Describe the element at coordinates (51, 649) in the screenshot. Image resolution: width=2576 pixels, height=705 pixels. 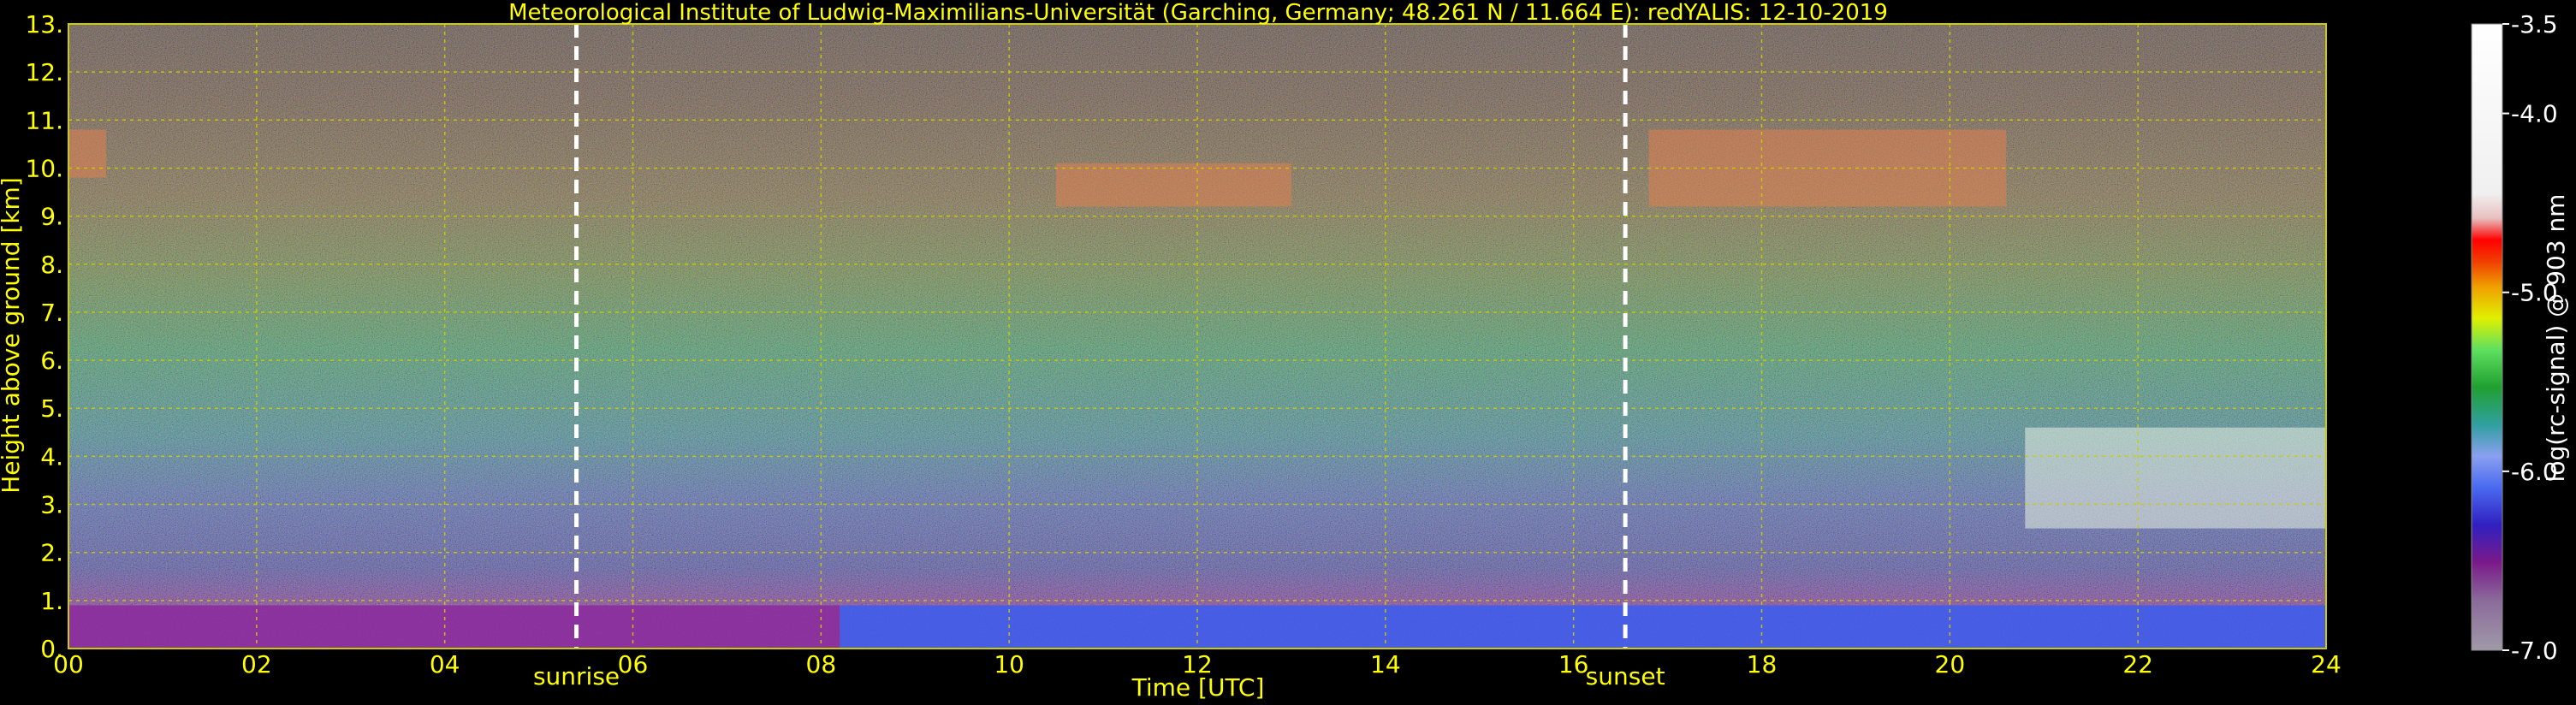
I see `y-tick-label: 0.` at that location.